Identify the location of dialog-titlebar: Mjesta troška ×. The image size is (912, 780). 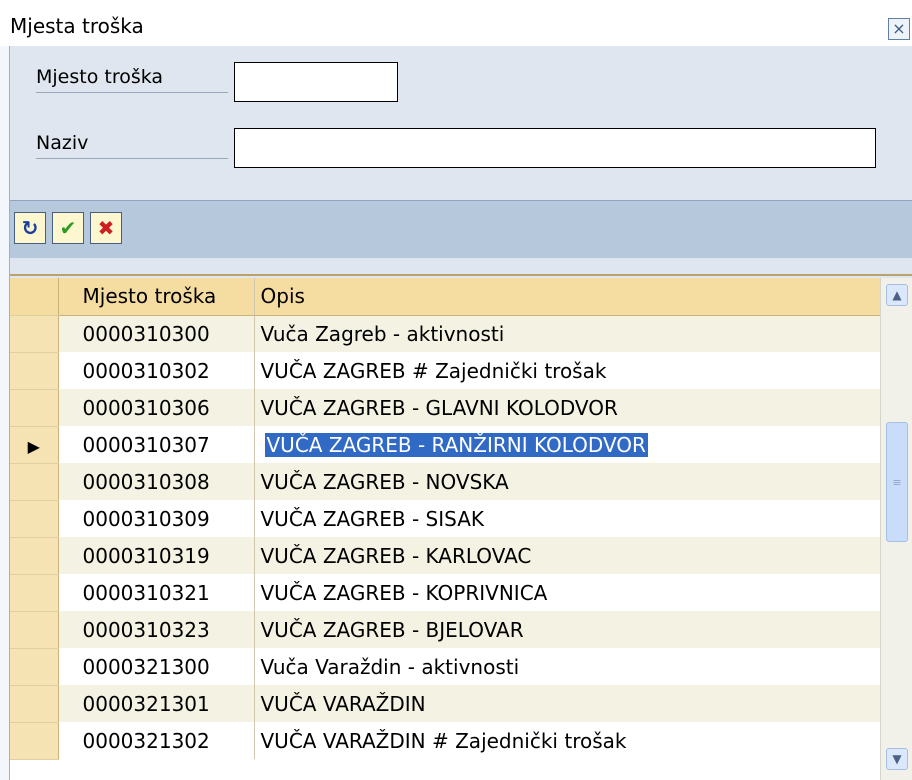
(456, 23).